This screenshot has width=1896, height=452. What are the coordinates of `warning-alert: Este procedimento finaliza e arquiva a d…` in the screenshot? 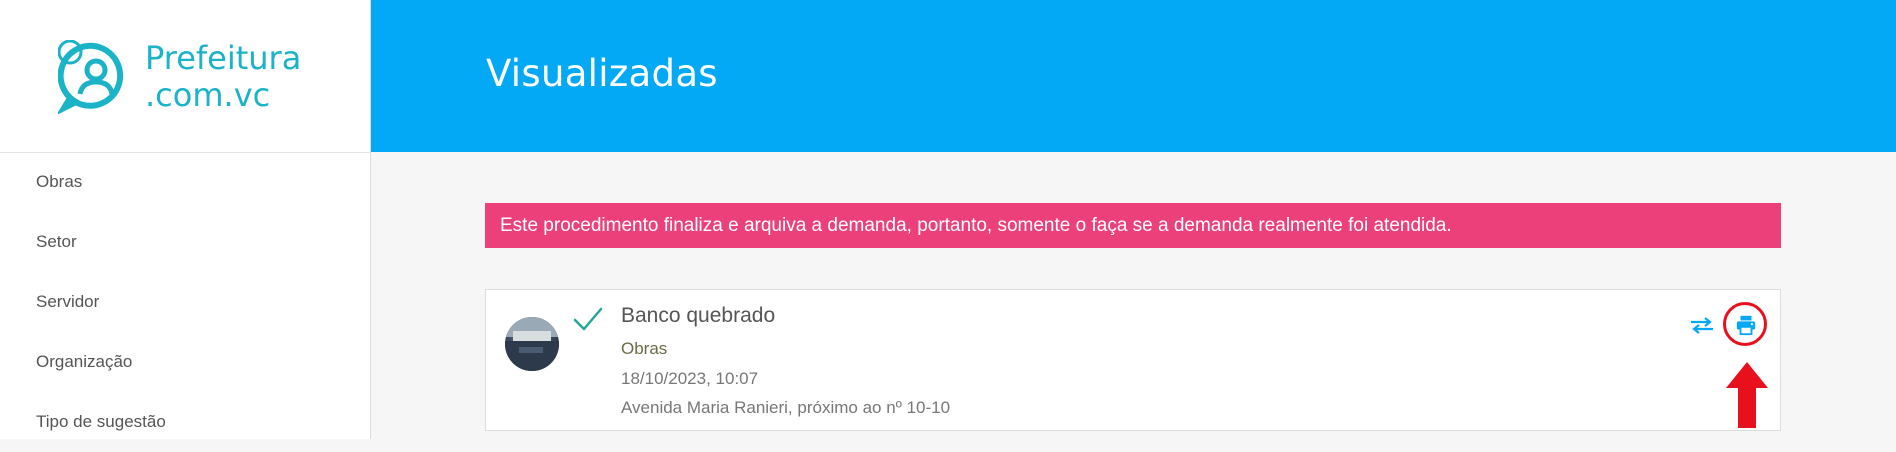 It's located at (1133, 225).